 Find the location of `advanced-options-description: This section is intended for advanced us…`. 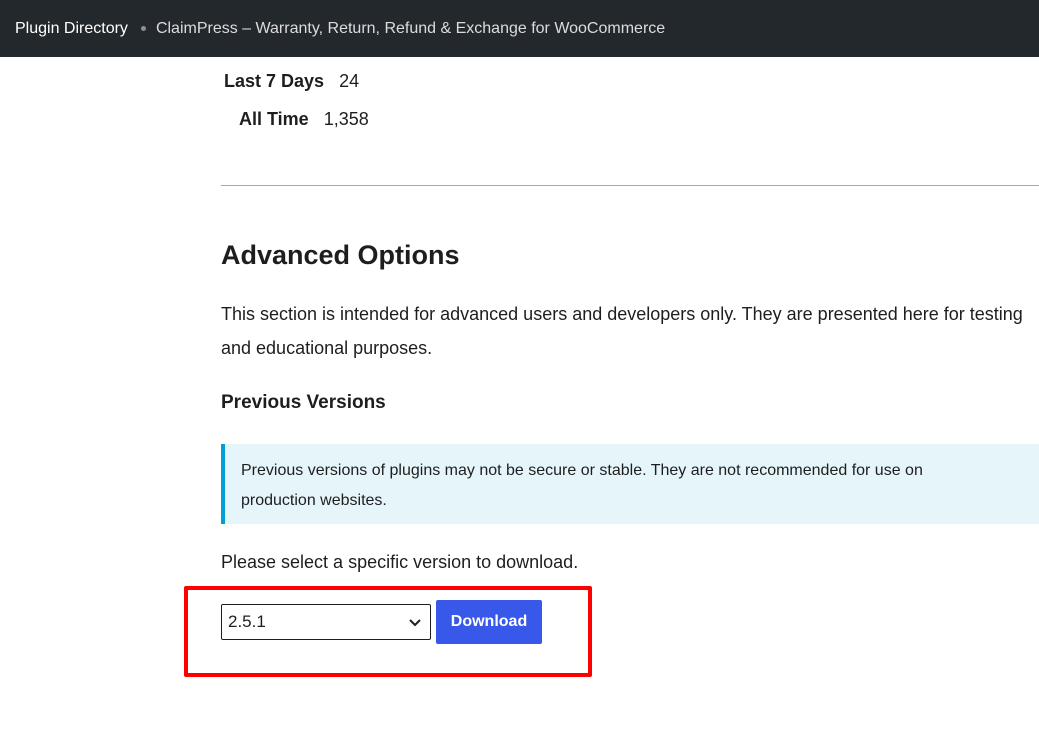

advanced-options-description: This section is intended for advanced us… is located at coordinates (622, 331).